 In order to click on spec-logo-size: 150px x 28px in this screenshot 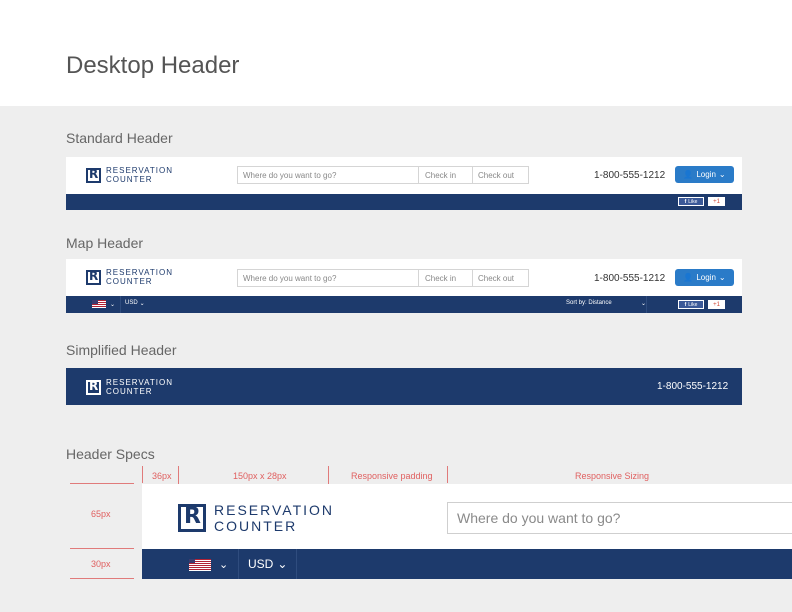, I will do `click(260, 476)`.